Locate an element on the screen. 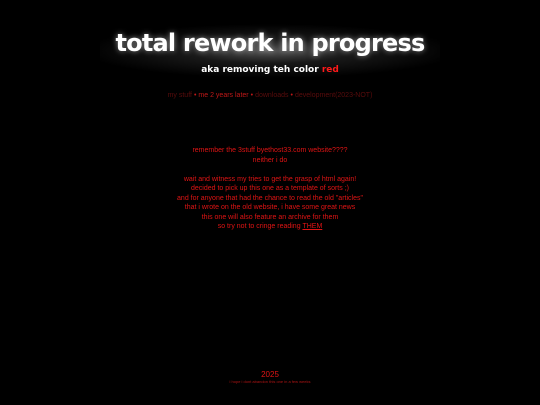  subtitle-text: aka removing teh color is located at coordinates (260, 70).